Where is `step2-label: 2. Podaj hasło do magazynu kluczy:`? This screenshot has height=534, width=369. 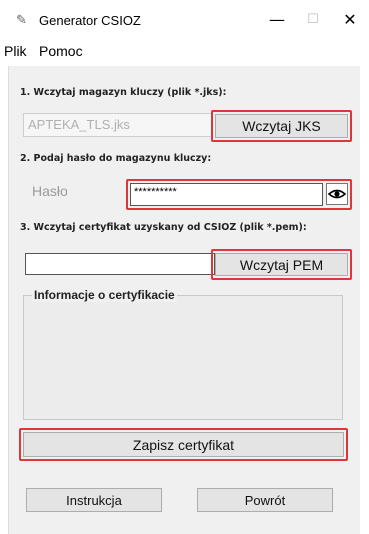 step2-label: 2. Podaj hasło do magazynu kluczy: is located at coordinates (116, 158).